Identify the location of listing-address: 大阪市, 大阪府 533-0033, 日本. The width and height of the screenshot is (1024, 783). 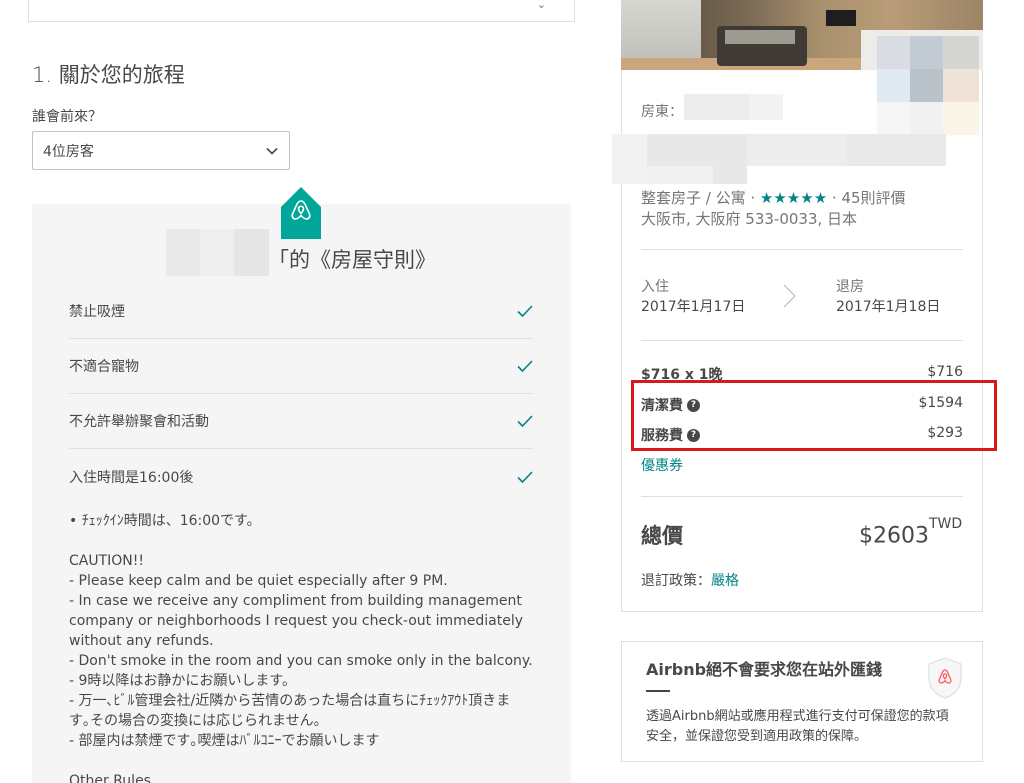
(749, 219).